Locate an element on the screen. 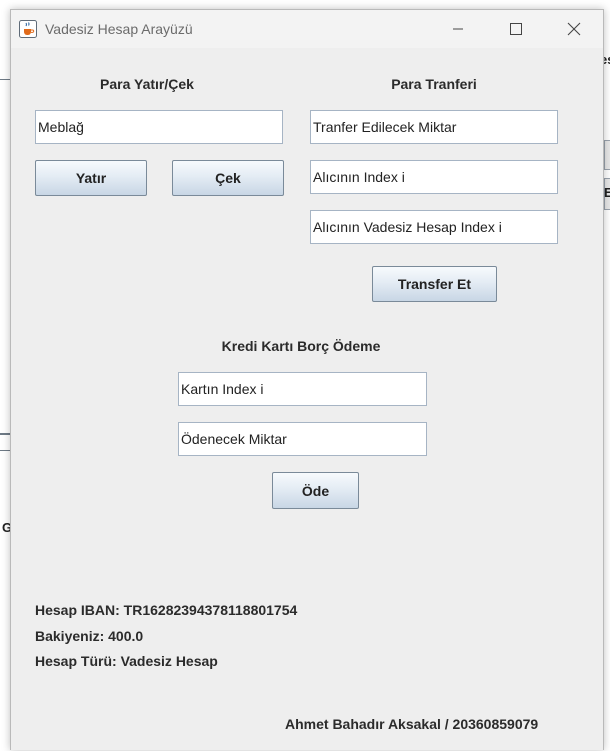 The height and width of the screenshot is (751, 610). background-text: E is located at coordinates (607, 192).